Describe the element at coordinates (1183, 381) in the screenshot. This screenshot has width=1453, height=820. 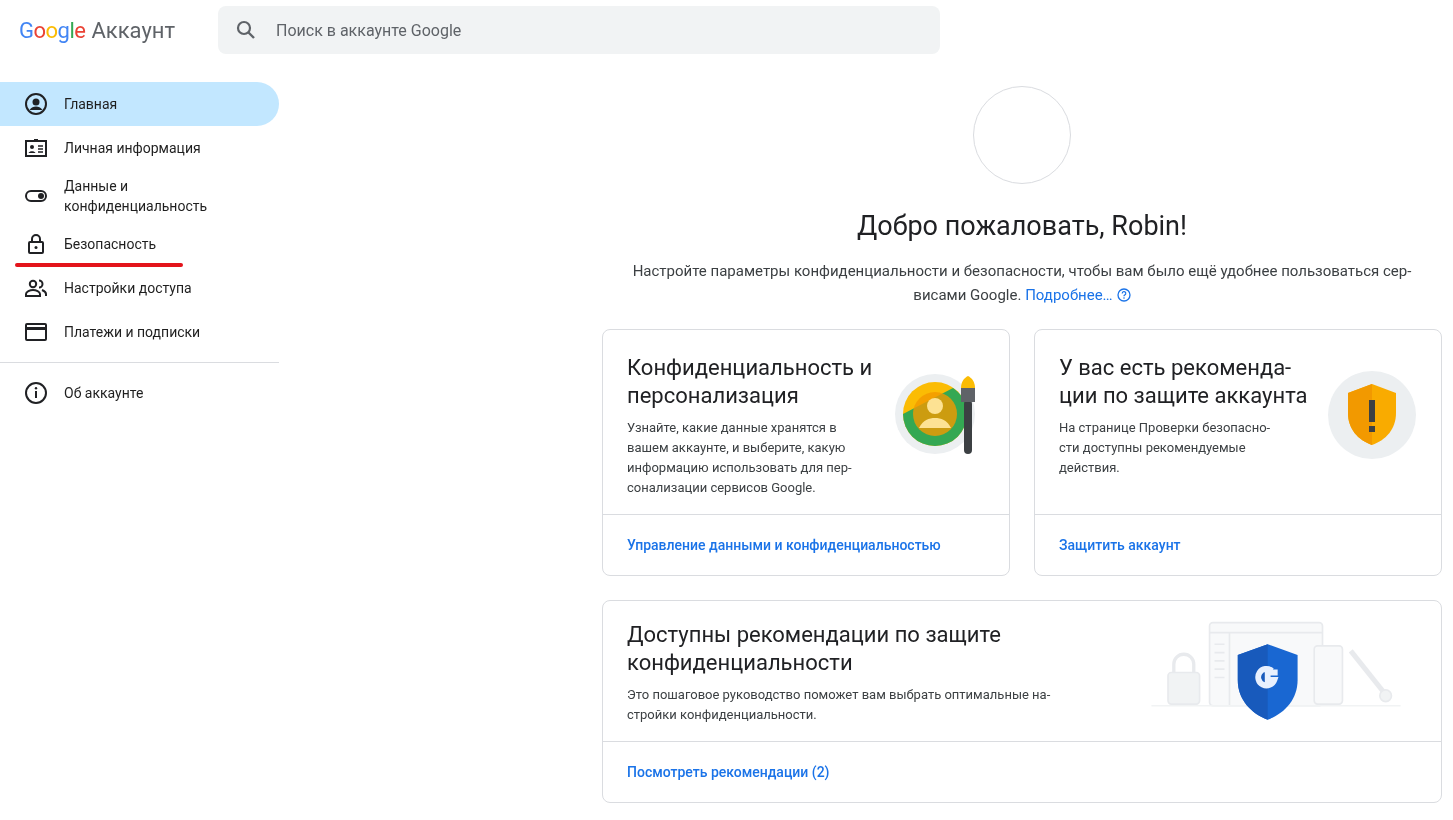
I see `card-title: У вас есть рекоменда- ции по защите аккаунта` at that location.